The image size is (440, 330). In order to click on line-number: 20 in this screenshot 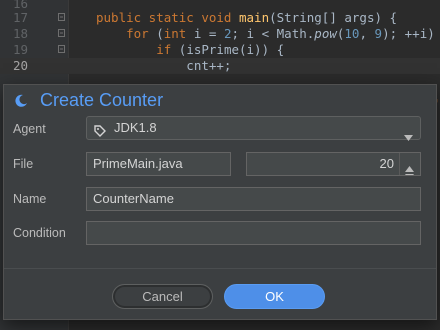, I will do `click(20, 65)`.